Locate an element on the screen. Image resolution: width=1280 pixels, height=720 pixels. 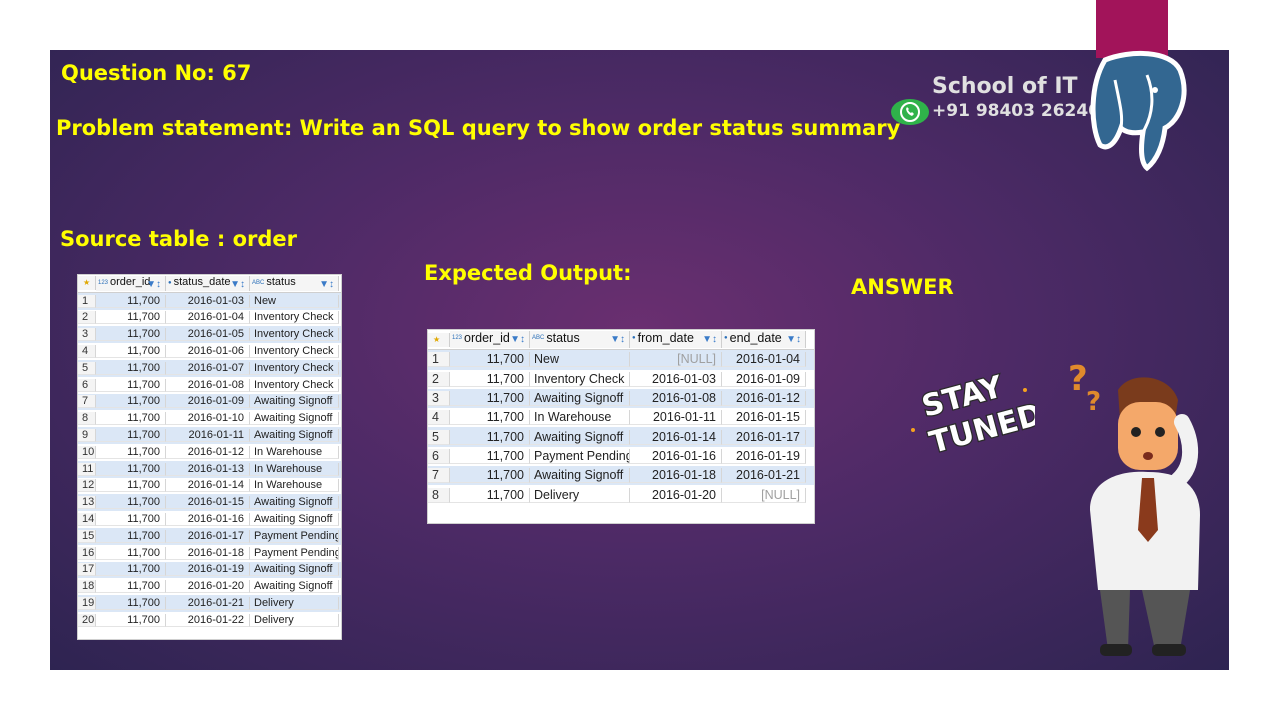
table-row: 8 11,700 2016-01-10 Awaiting Signoff is located at coordinates (209, 418).